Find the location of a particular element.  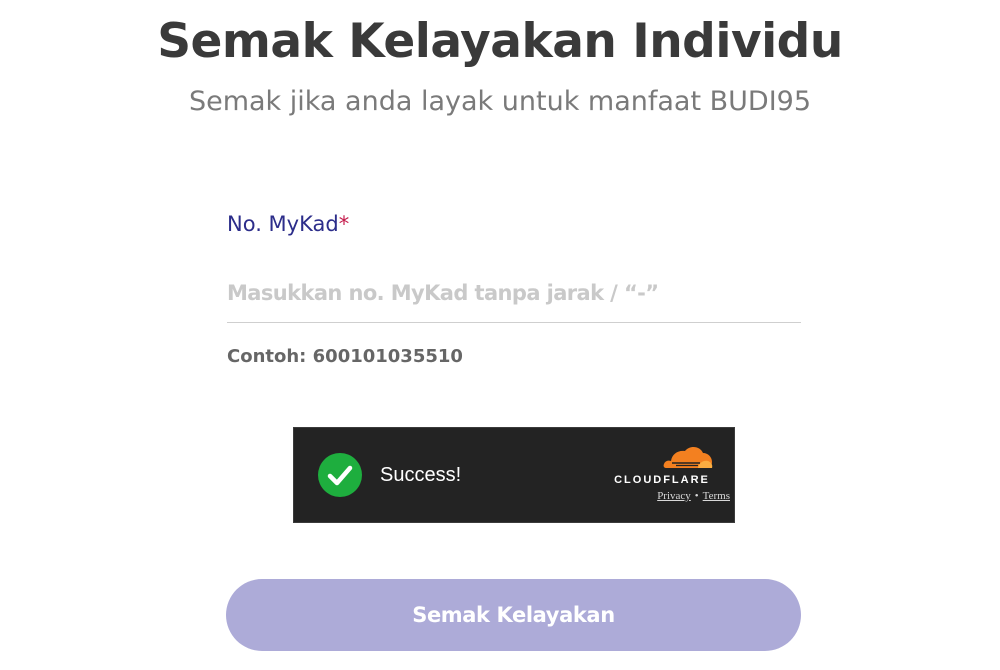

cloudflare-turnstile-widget: Success! CLOUDFLARE Privacy • Terms is located at coordinates (514, 475).